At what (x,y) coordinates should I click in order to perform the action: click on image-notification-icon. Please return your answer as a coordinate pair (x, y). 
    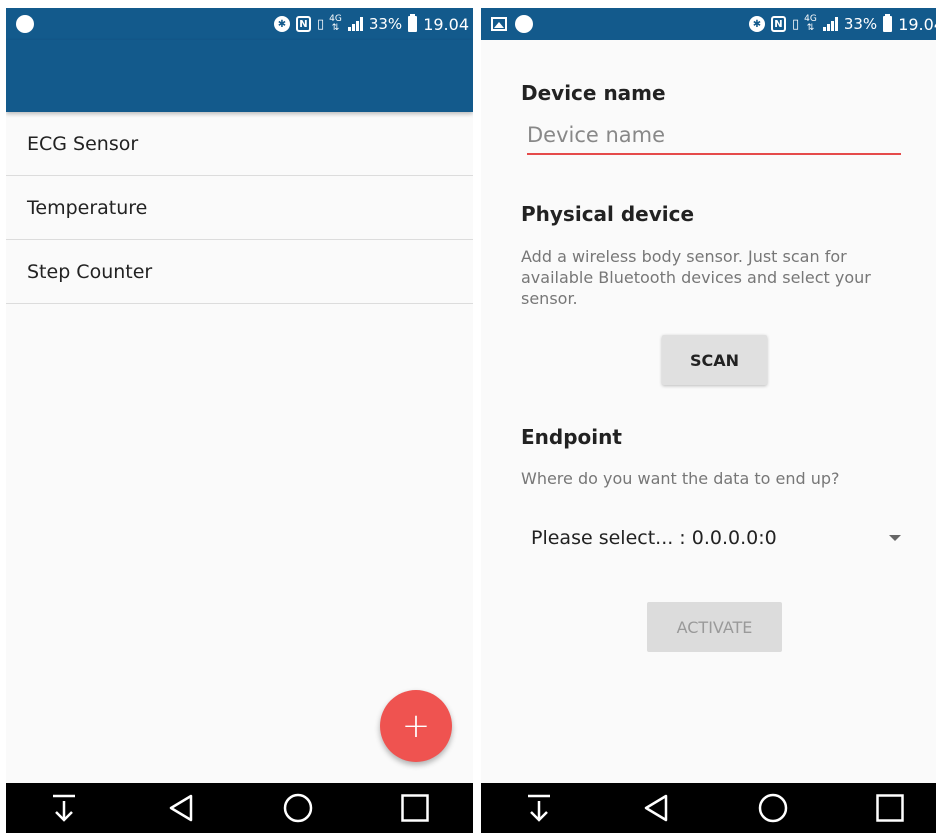
    Looking at the image, I should click on (499, 24).